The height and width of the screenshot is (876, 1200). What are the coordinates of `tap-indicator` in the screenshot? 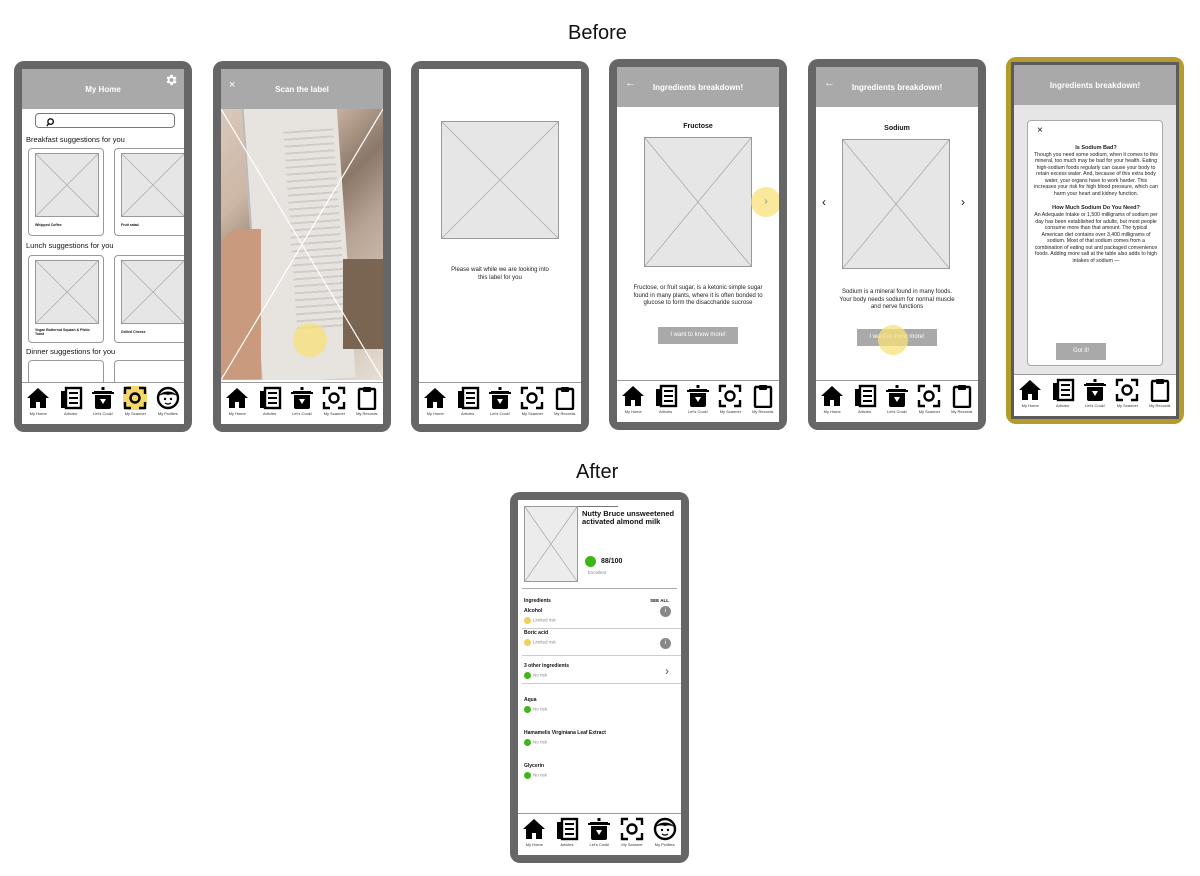 It's located at (310, 340).